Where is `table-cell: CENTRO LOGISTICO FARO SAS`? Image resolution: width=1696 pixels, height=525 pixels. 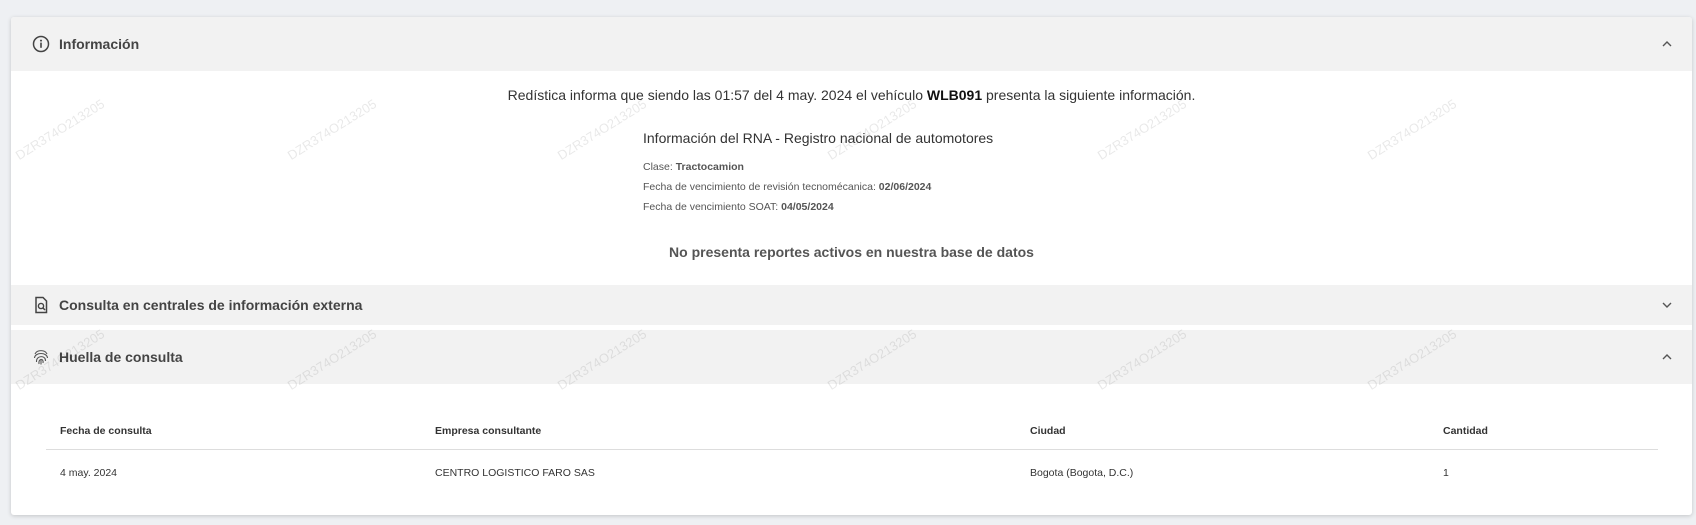
table-cell: CENTRO LOGISTICO FARO SAS is located at coordinates (515, 473).